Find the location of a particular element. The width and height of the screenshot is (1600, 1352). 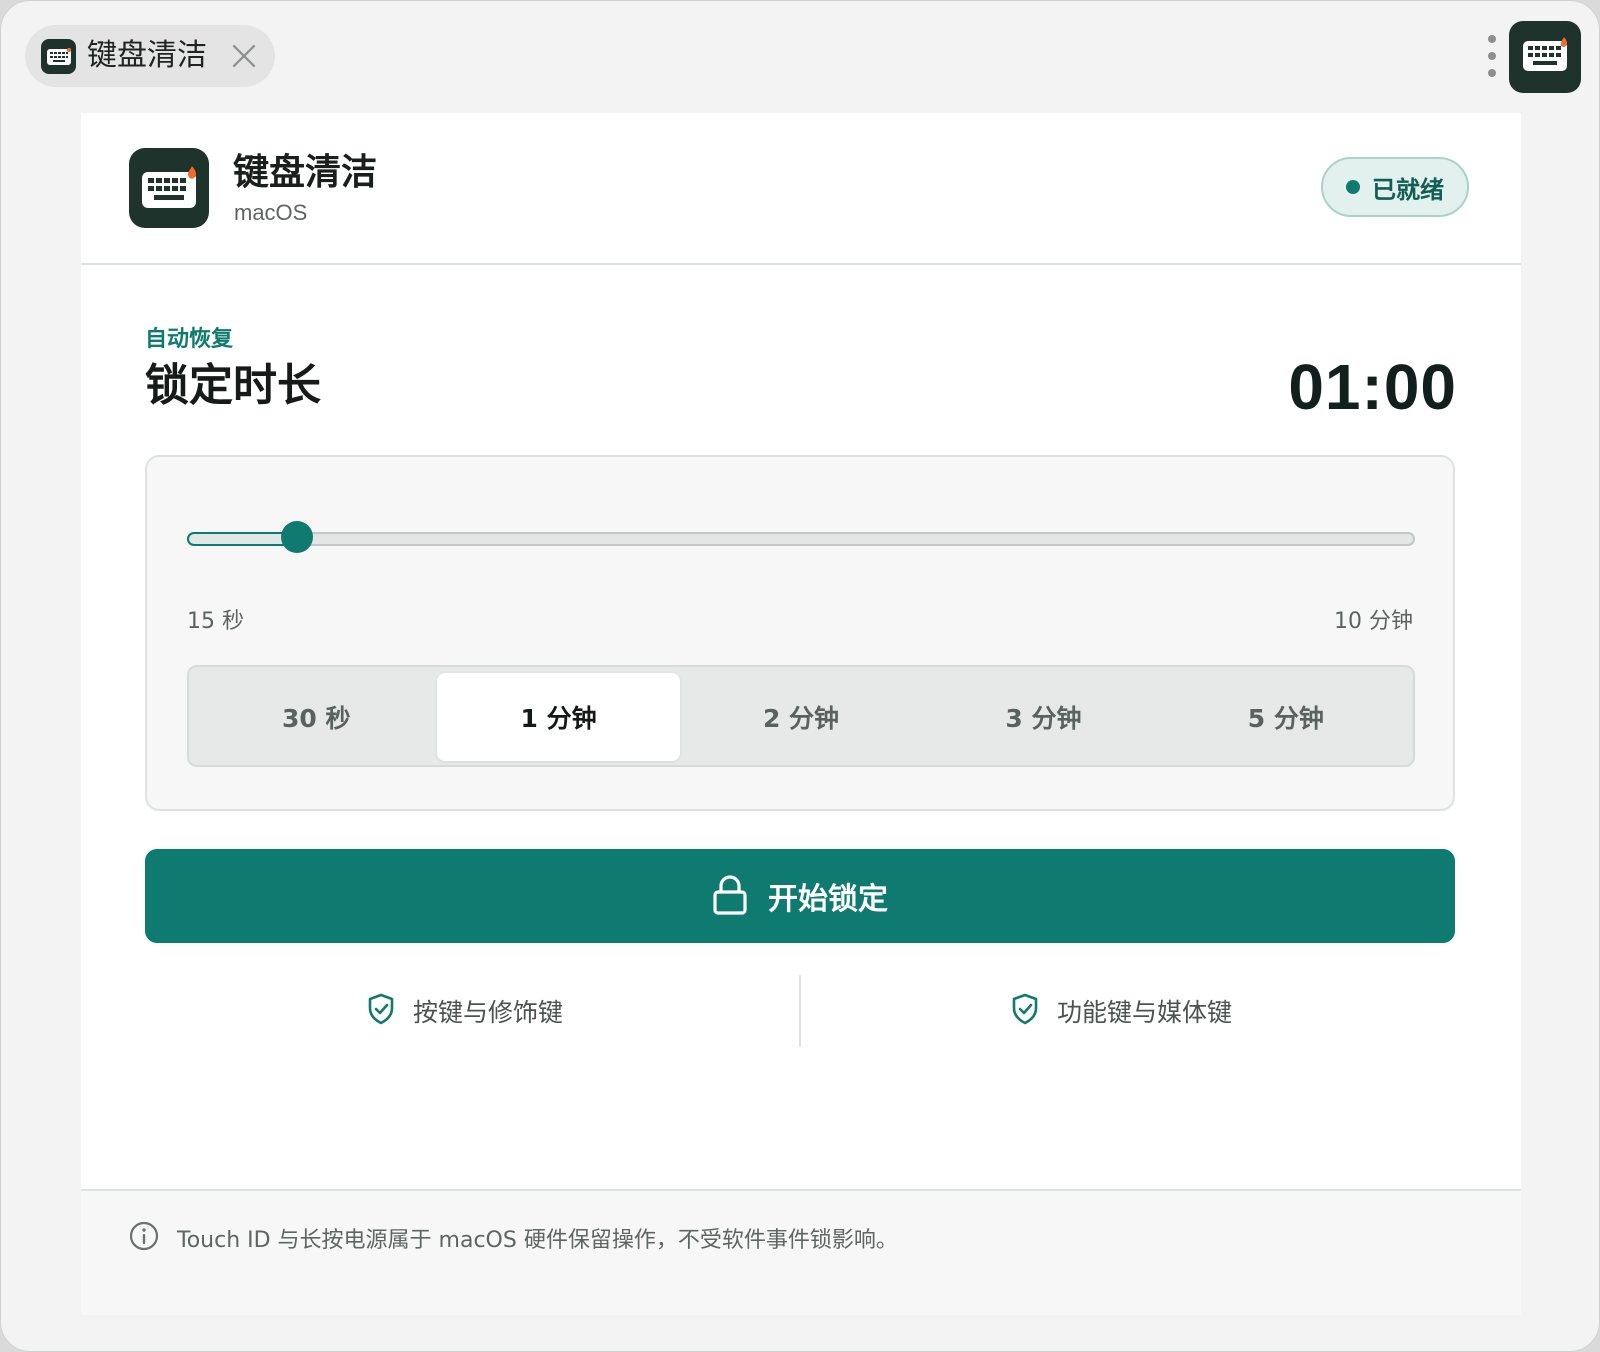

status-badge: 已就绪 is located at coordinates (1395, 187).